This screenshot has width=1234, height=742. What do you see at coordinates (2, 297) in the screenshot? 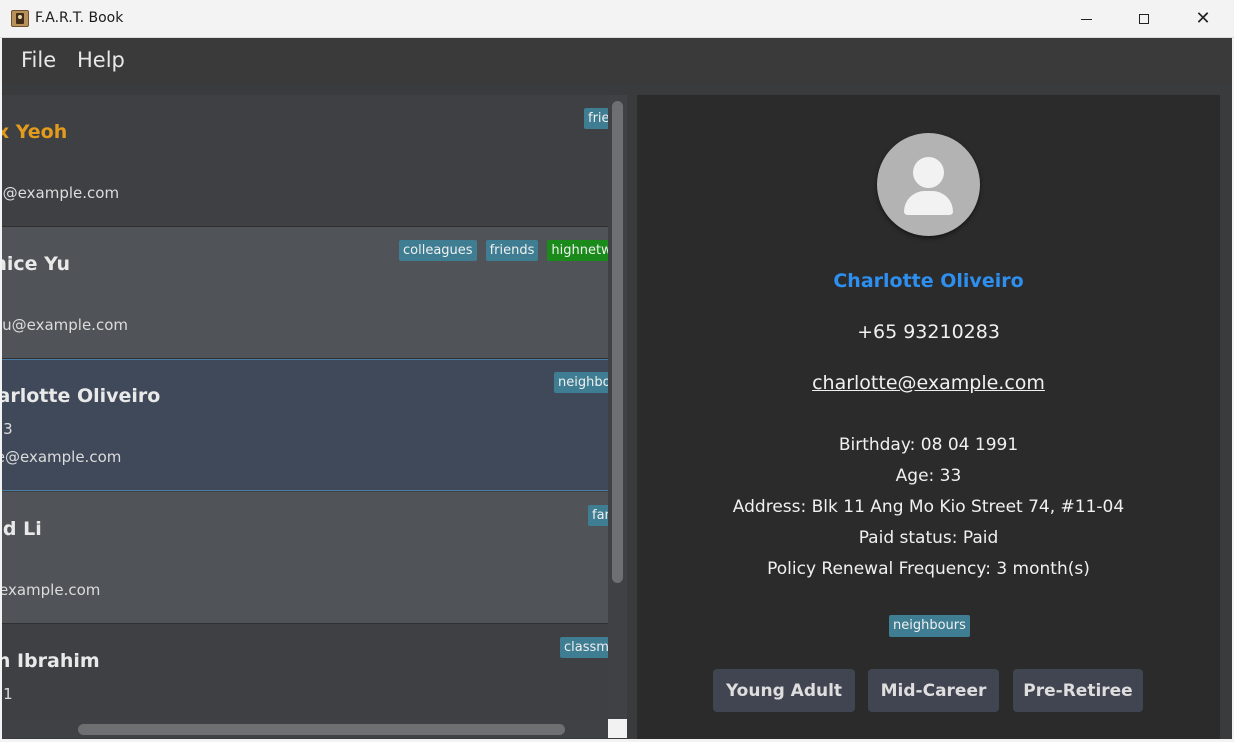
I see `person-phone: 58` at bounding box center [2, 297].